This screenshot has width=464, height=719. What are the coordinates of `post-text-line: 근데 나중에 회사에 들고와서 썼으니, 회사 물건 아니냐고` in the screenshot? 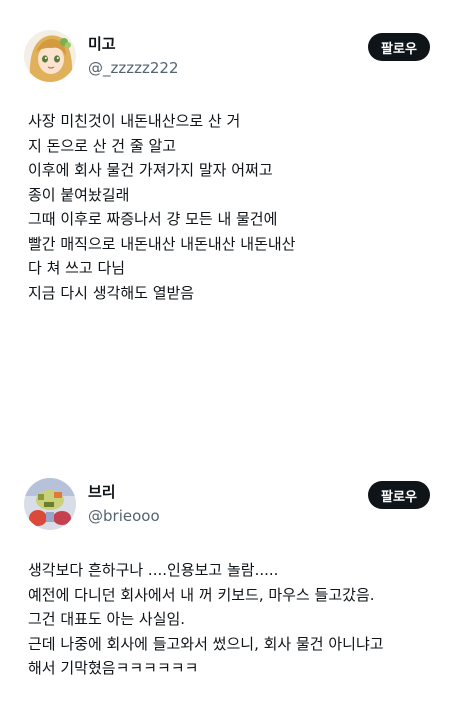 It's located at (206, 643).